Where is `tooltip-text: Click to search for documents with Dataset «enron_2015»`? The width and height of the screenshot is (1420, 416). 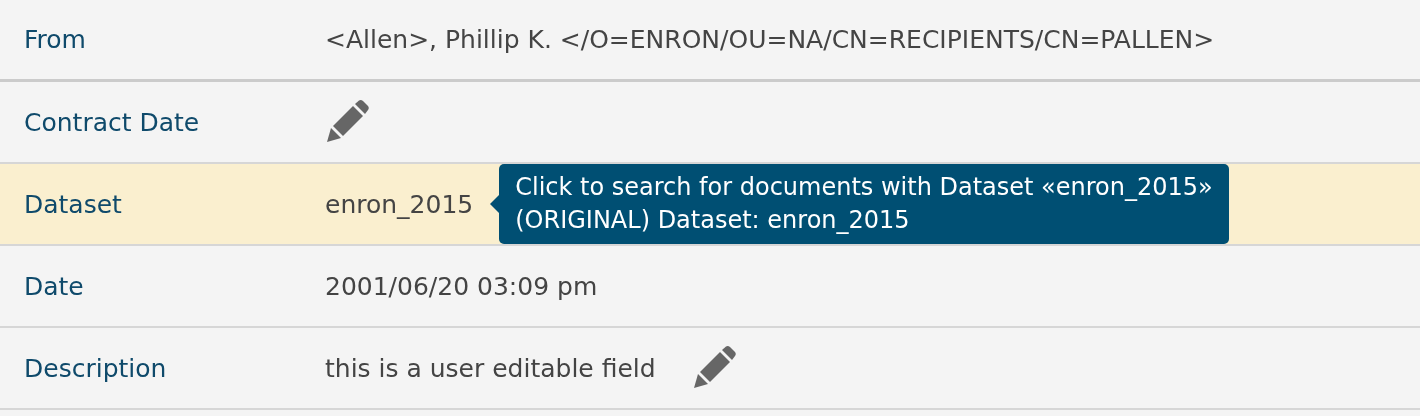 tooltip-text: Click to search for documents with Dataset «enron_2015» is located at coordinates (864, 187).